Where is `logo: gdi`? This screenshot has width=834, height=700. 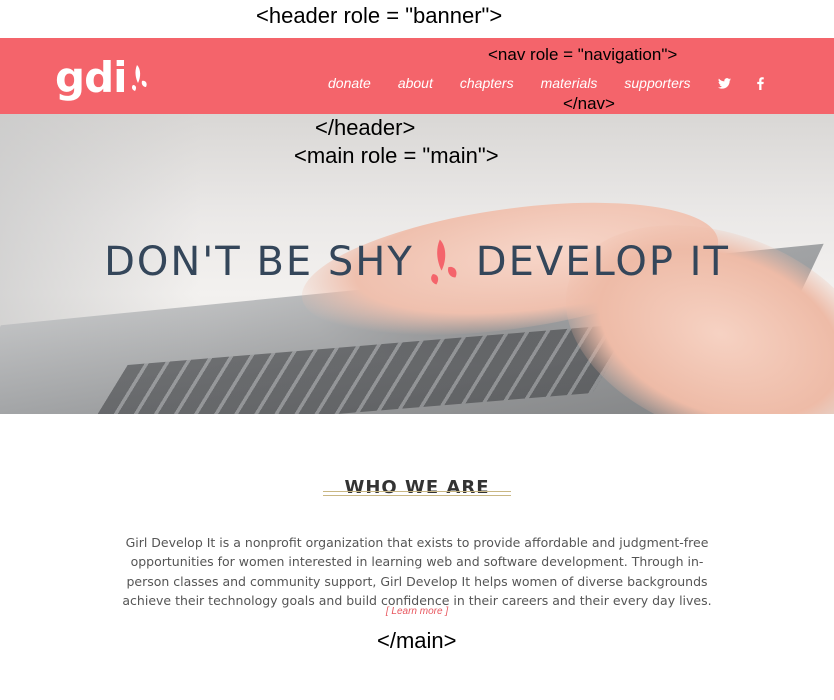 logo: gdi is located at coordinates (103, 78).